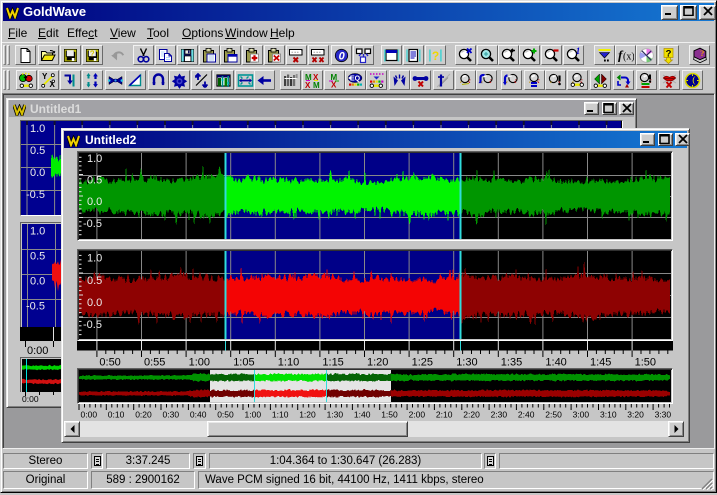 Image resolution: width=717 pixels, height=495 pixels. What do you see at coordinates (581, 415) in the screenshot?
I see `svg-text: 3:00` at bounding box center [581, 415].